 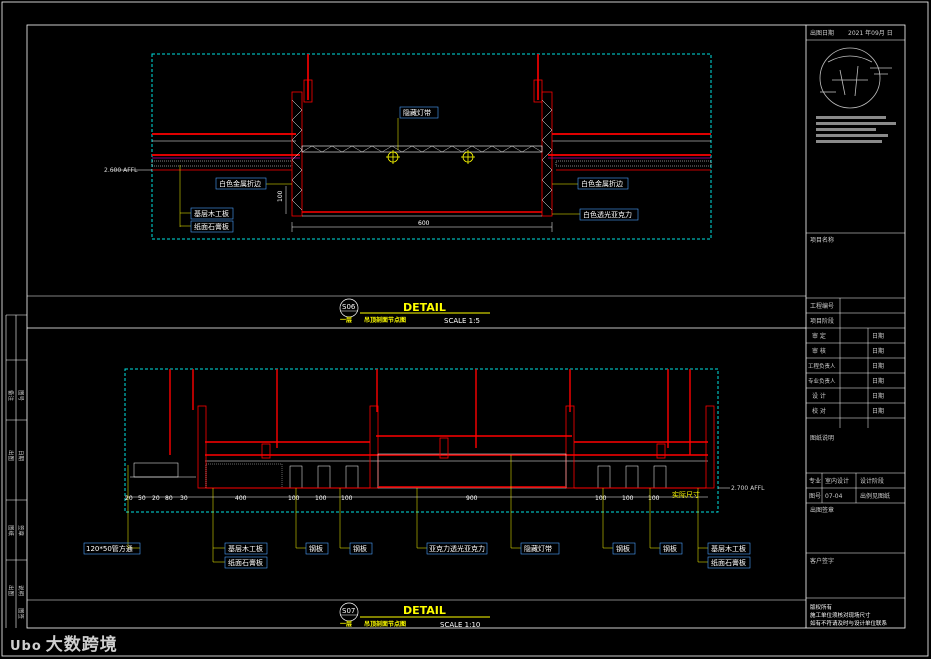 What do you see at coordinates (241, 498) in the screenshot?
I see `detail2-dim-5: 400` at bounding box center [241, 498].